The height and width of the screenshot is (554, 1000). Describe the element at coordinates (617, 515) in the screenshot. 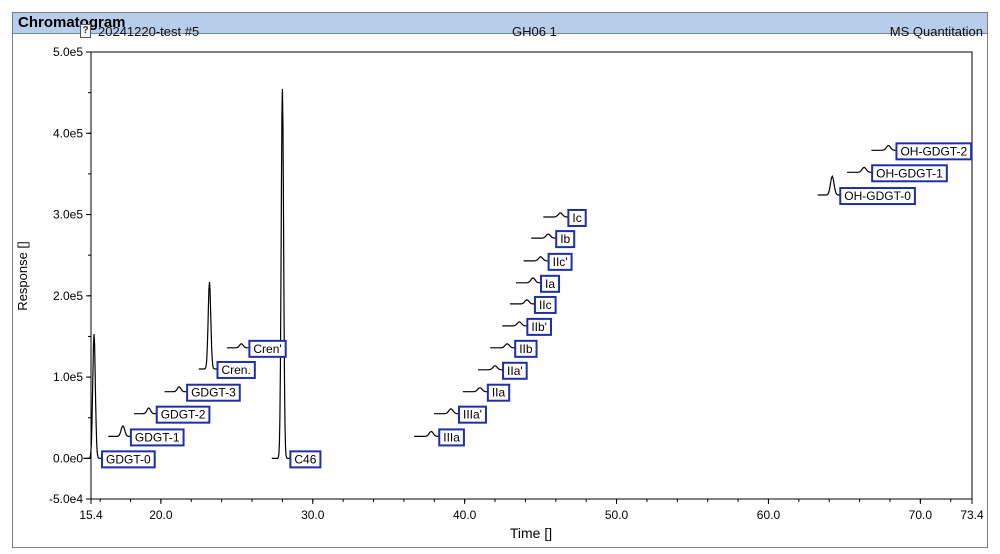

I see `x-tick-label: 50.0` at that location.